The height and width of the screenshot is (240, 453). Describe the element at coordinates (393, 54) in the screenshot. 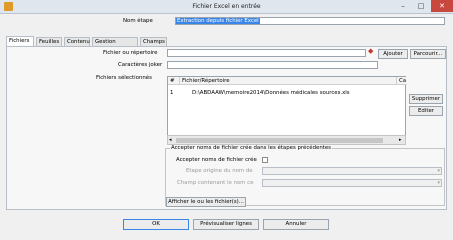

I see `add-button: Ajouter` at that location.